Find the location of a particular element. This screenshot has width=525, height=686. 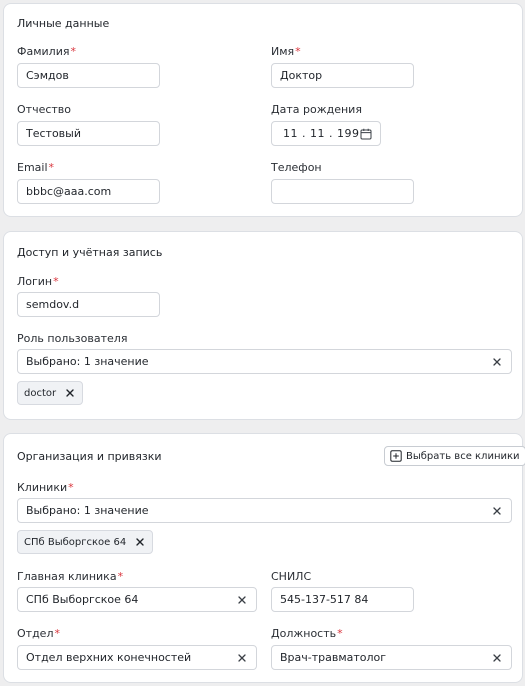

login-input: semdov.d is located at coordinates (88, 304).